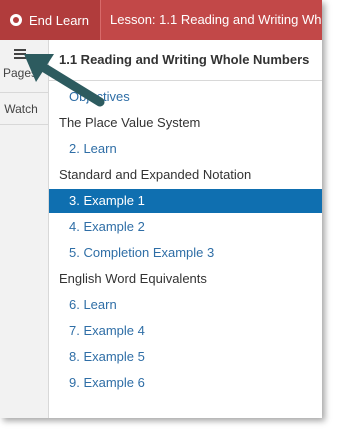 The image size is (337, 429). What do you see at coordinates (21, 109) in the screenshot?
I see `watch-button: Watch` at bounding box center [21, 109].